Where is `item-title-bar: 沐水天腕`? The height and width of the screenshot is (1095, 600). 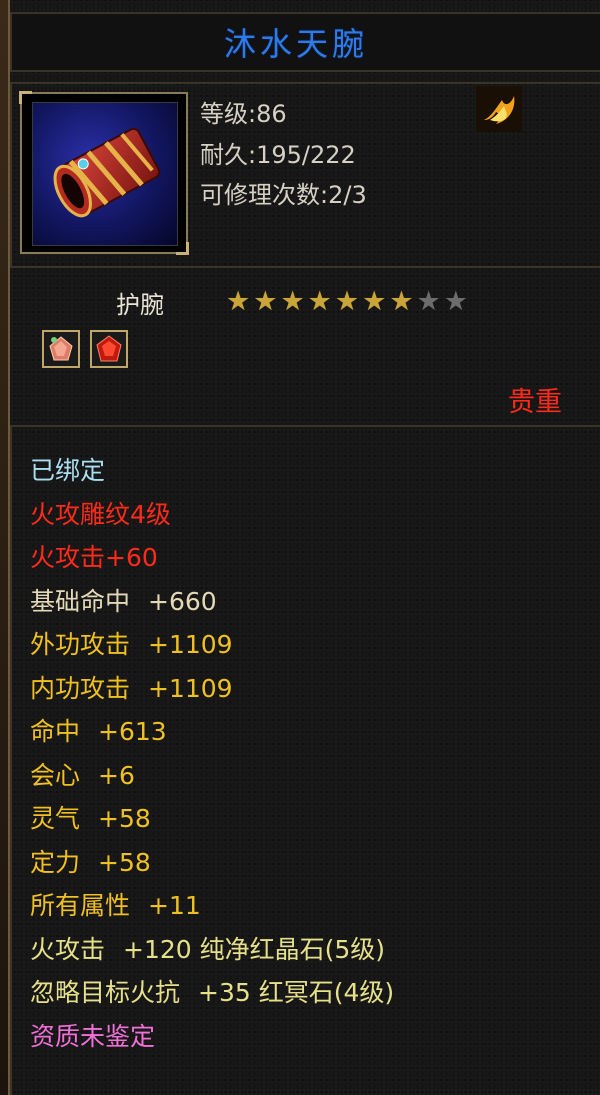 item-title-bar: 沐水天腕 is located at coordinates (305, 42).